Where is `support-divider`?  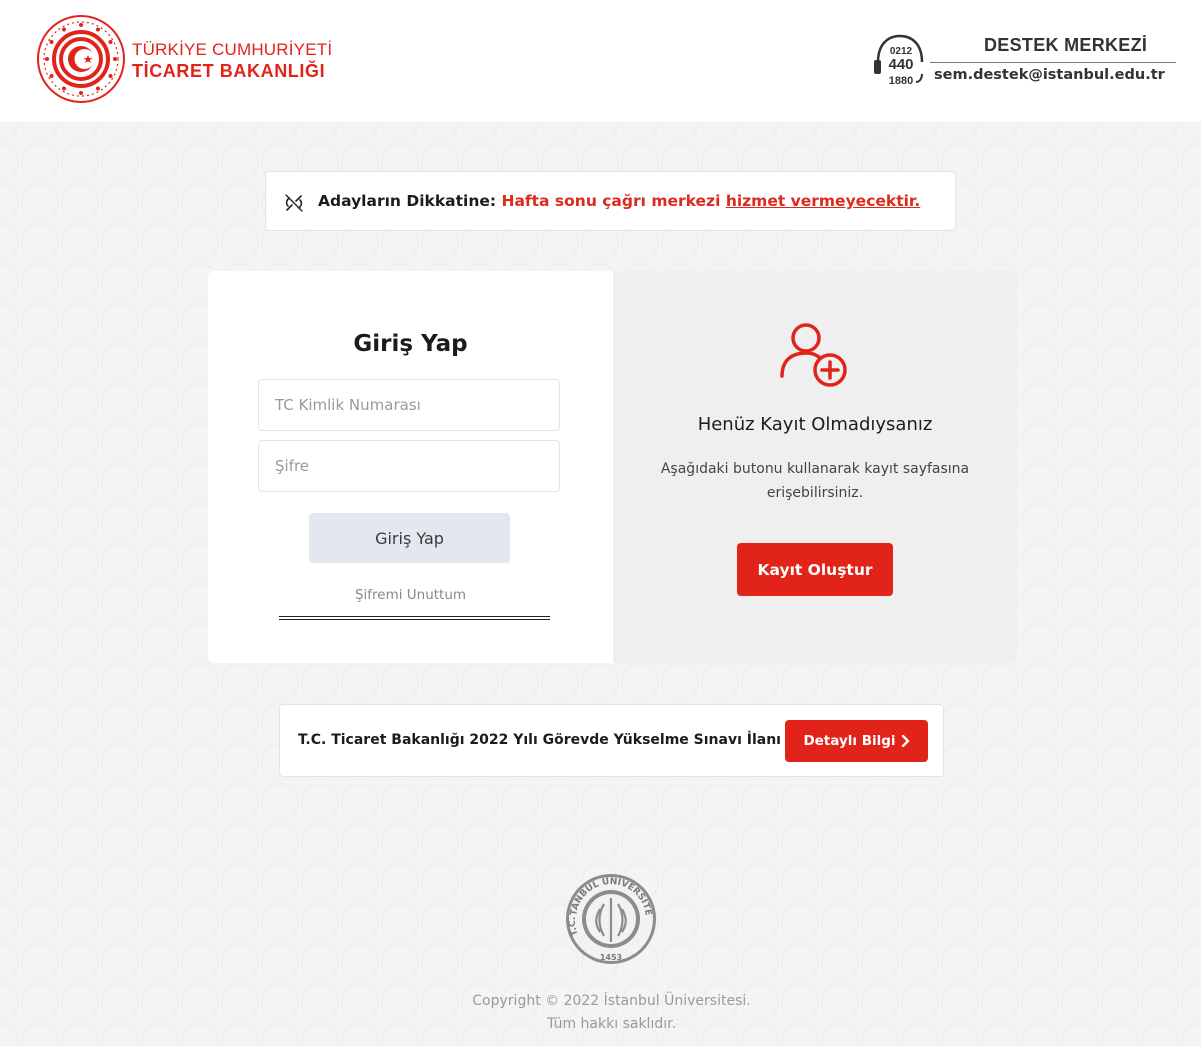 support-divider is located at coordinates (1053, 62).